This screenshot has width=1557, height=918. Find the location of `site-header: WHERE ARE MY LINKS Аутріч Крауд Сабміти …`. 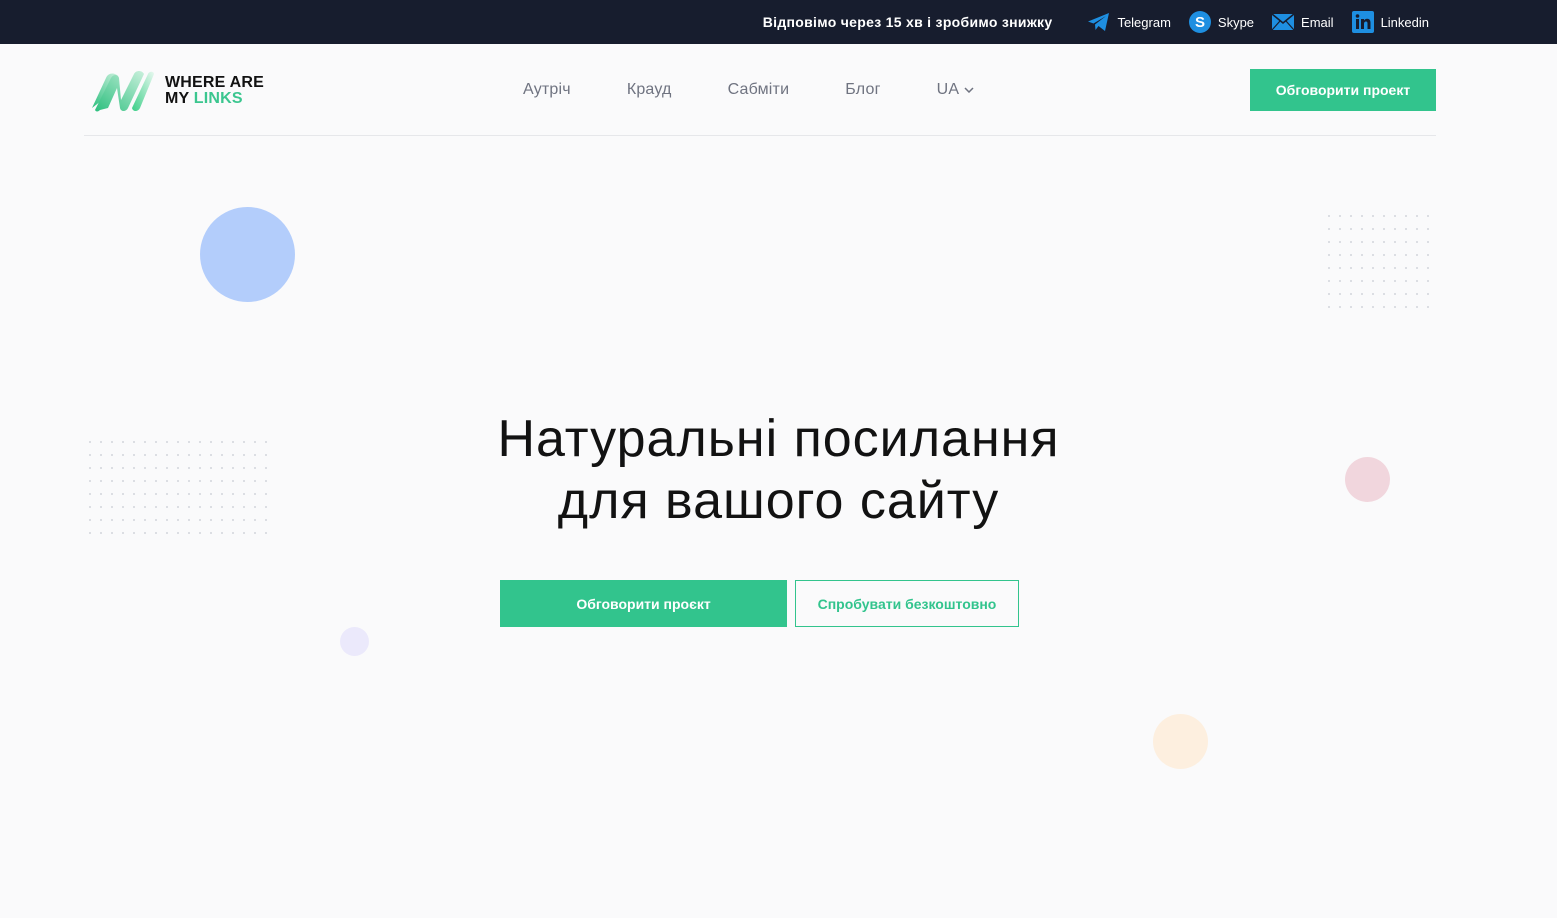

site-header: WHERE ARE MY LINKS Аутріч Крауд Сабміти … is located at coordinates (760, 90).